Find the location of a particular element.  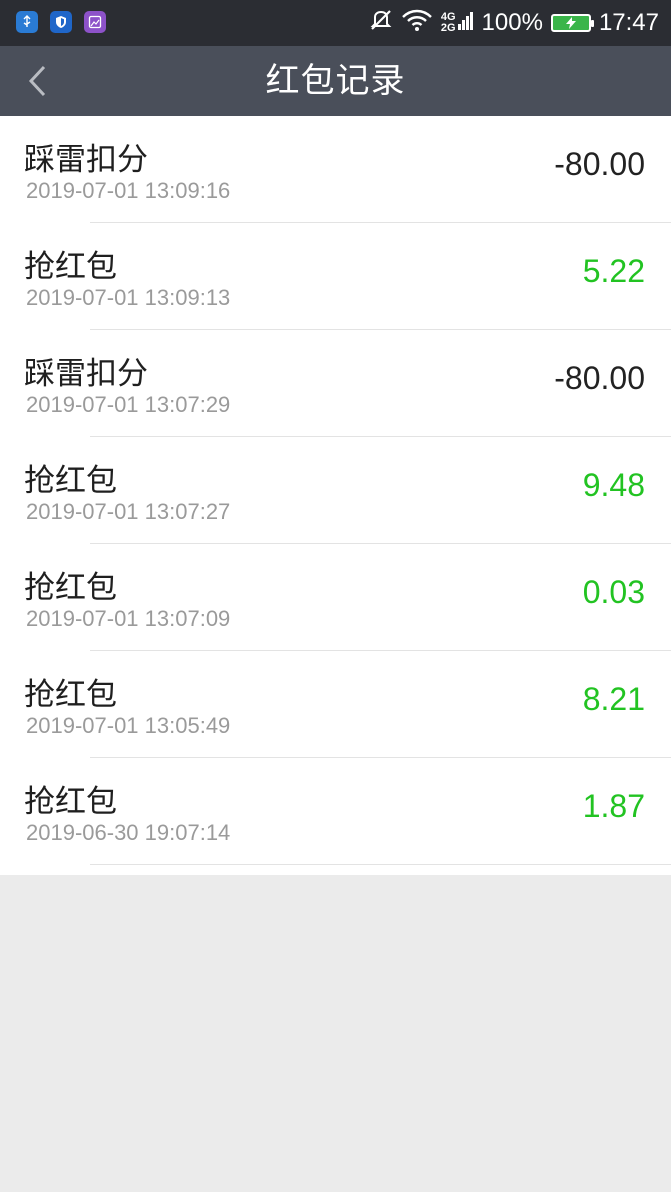

battery-icon is located at coordinates (572, 23).